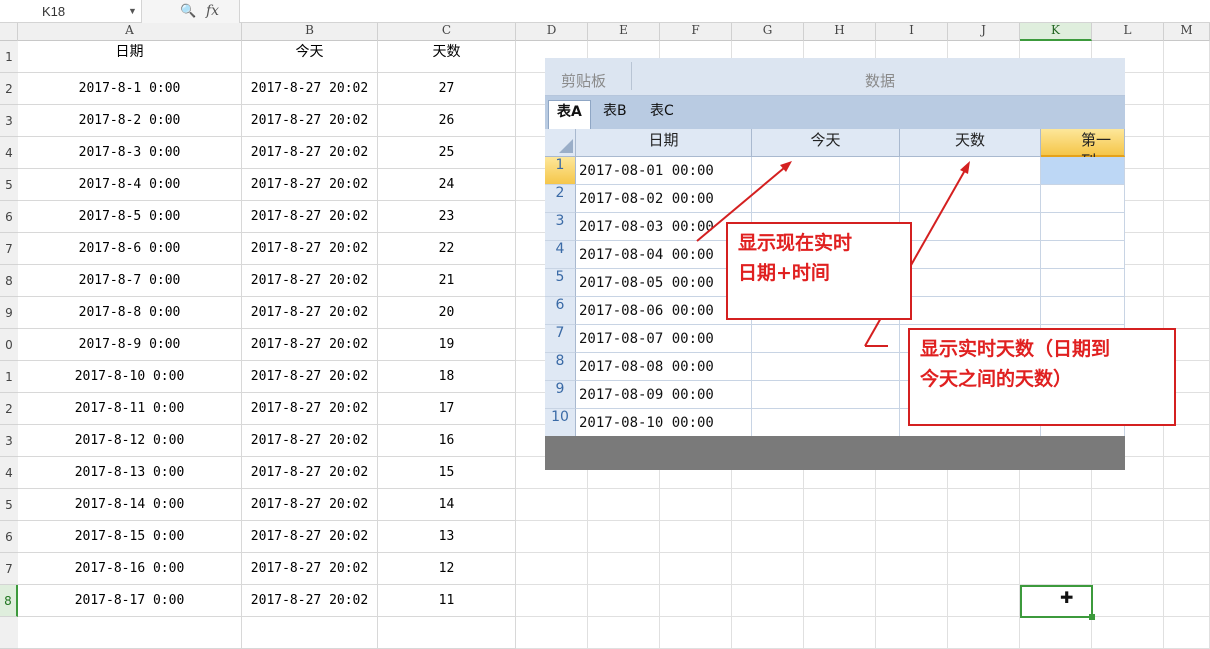  What do you see at coordinates (784, 273) in the screenshot?
I see `note1-line2: 日期+时间` at bounding box center [784, 273].